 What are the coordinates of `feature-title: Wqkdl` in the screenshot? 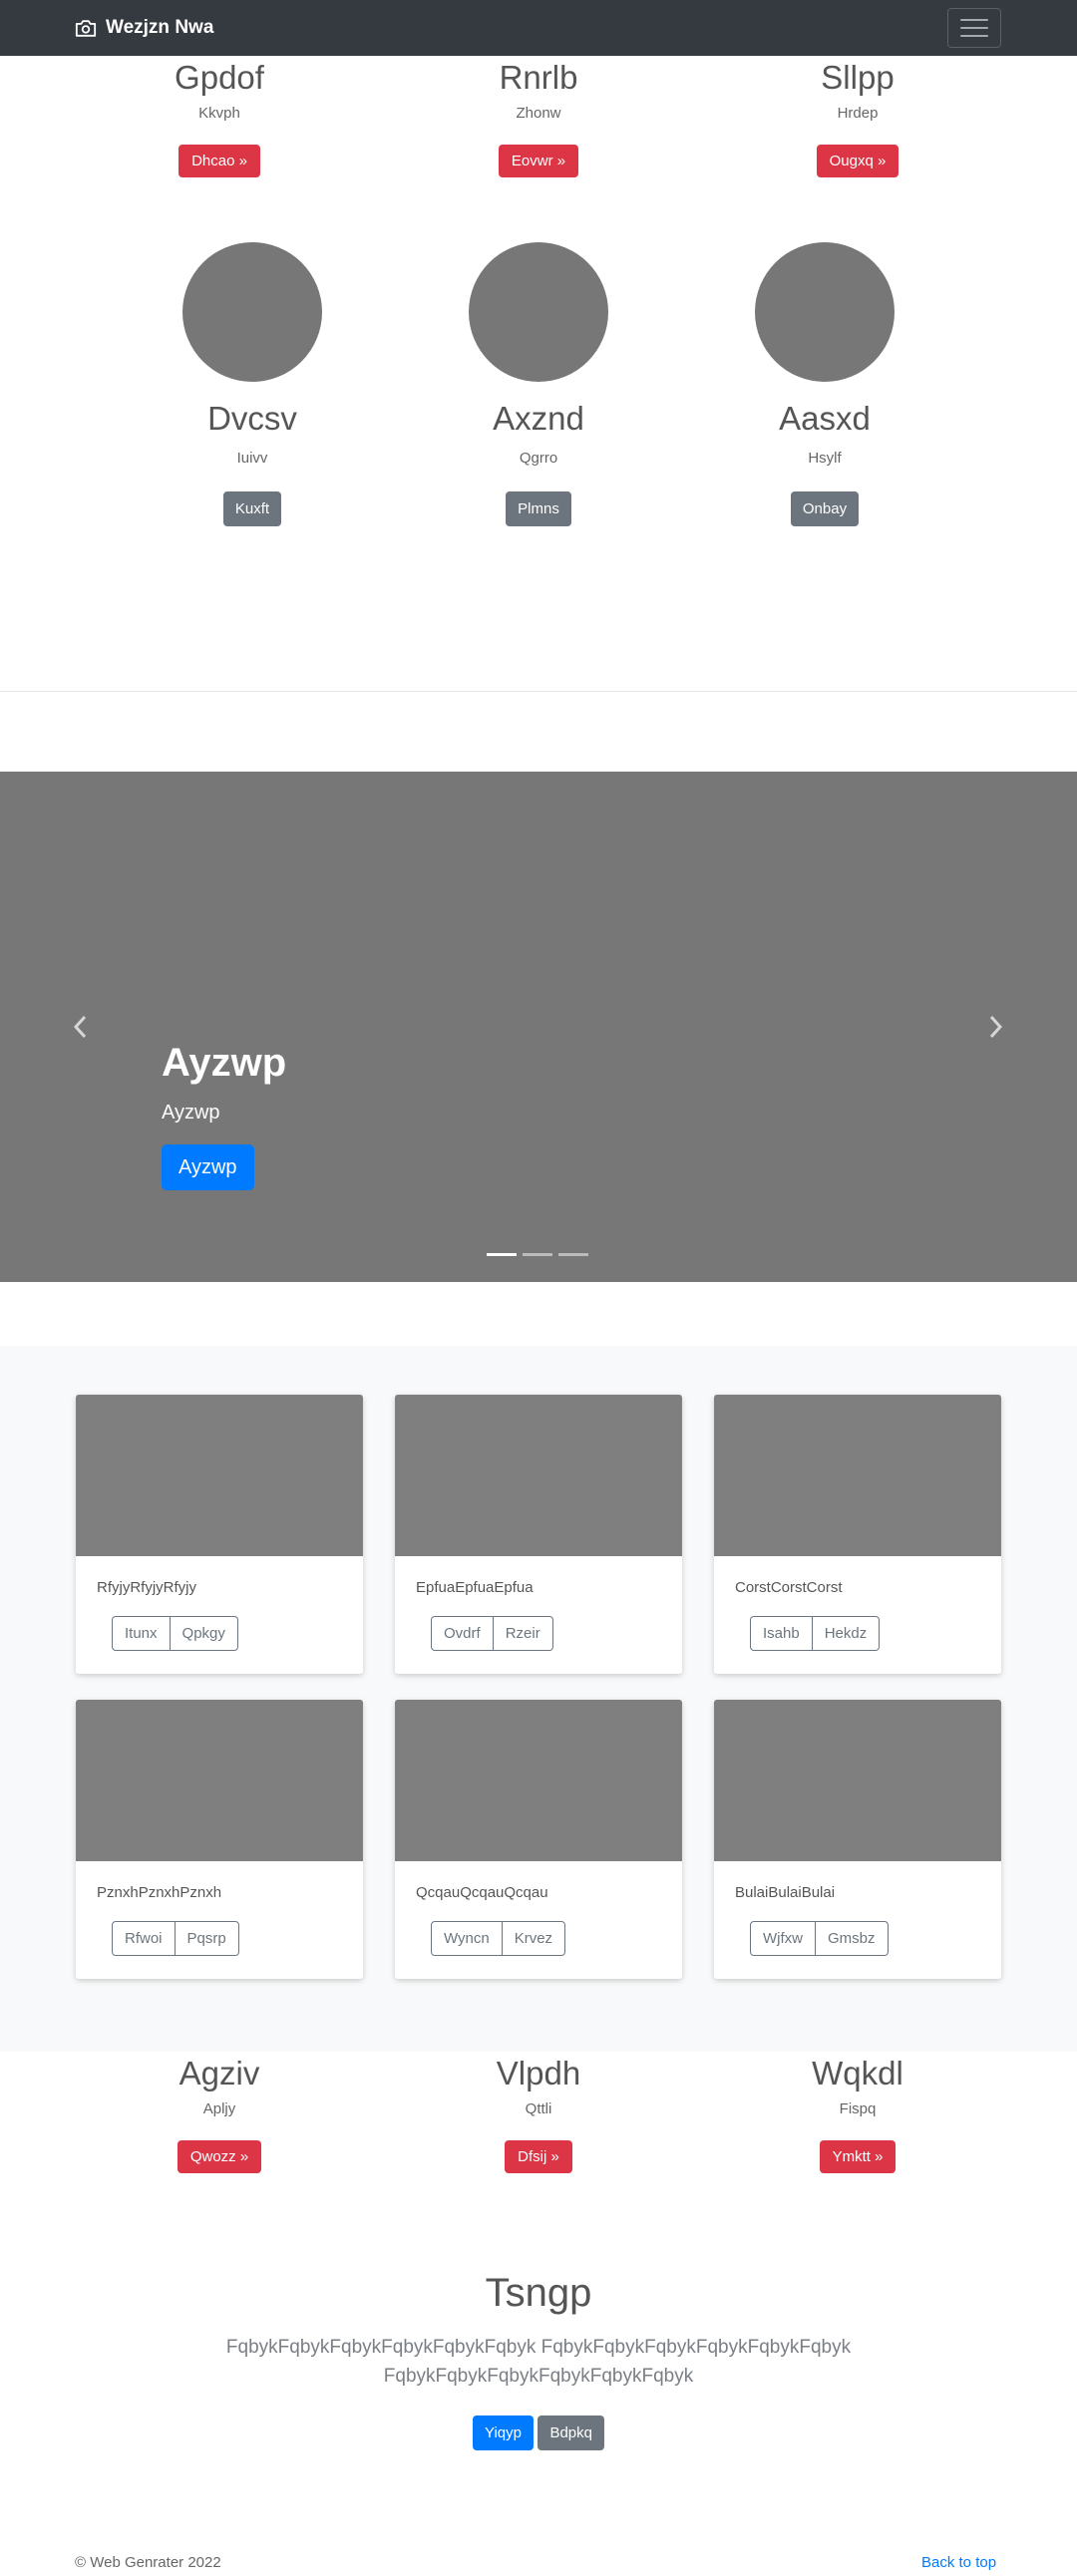 It's located at (857, 2073).